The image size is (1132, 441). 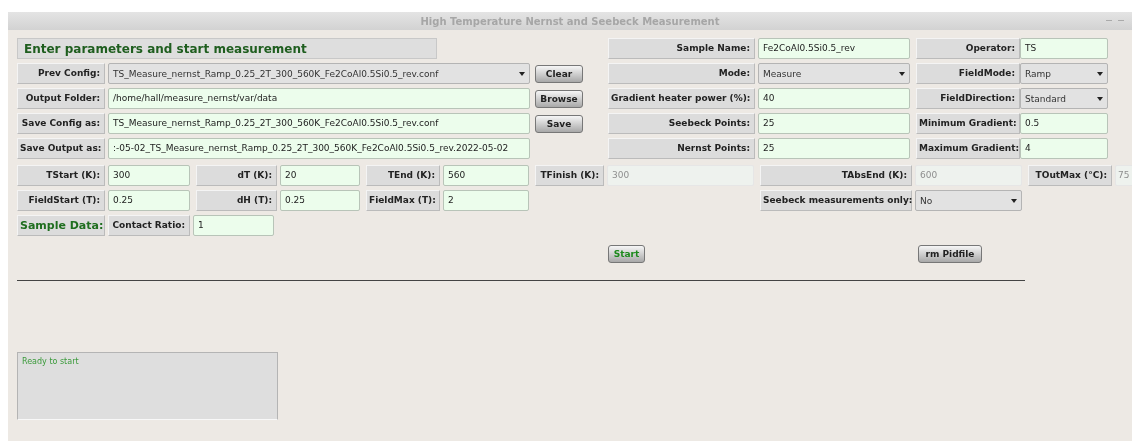 What do you see at coordinates (681, 148) in the screenshot?
I see `field-label: Nernst Points:` at bounding box center [681, 148].